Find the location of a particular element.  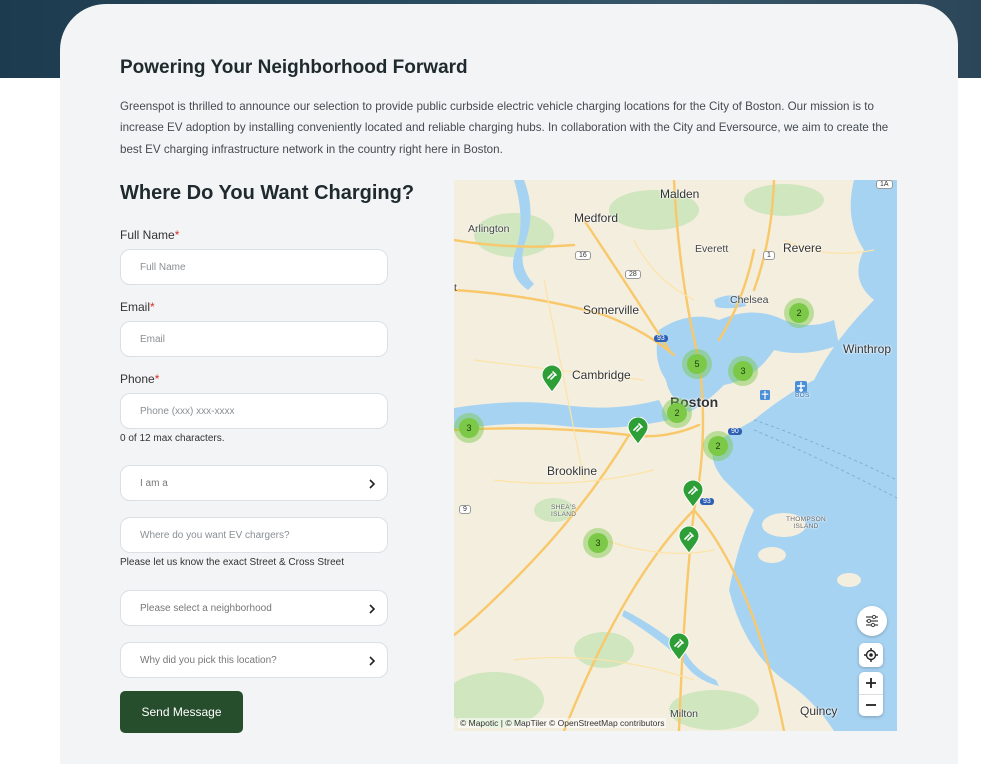

zoom-in-icon is located at coordinates (871, 682).